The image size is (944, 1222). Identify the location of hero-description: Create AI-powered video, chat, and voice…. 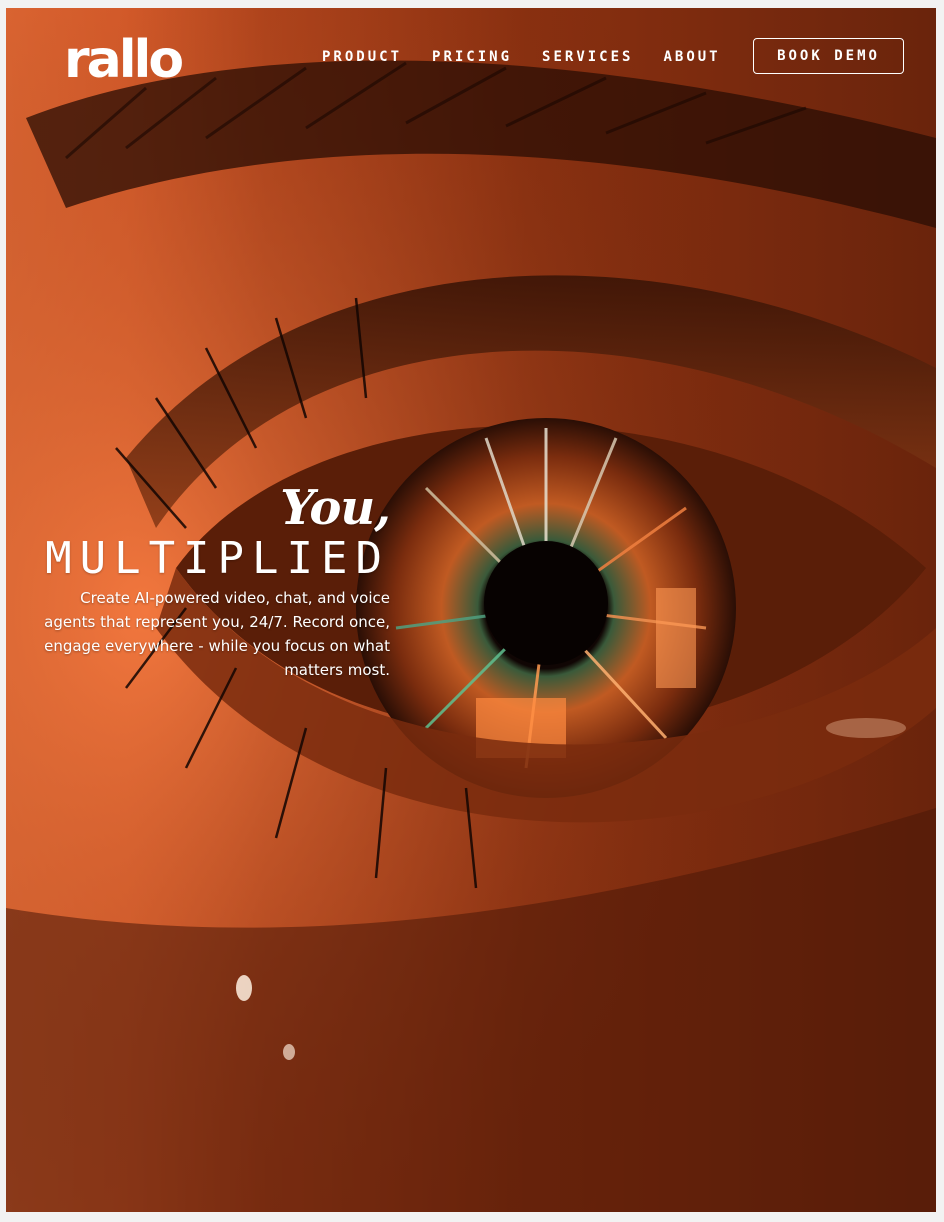
(217, 634).